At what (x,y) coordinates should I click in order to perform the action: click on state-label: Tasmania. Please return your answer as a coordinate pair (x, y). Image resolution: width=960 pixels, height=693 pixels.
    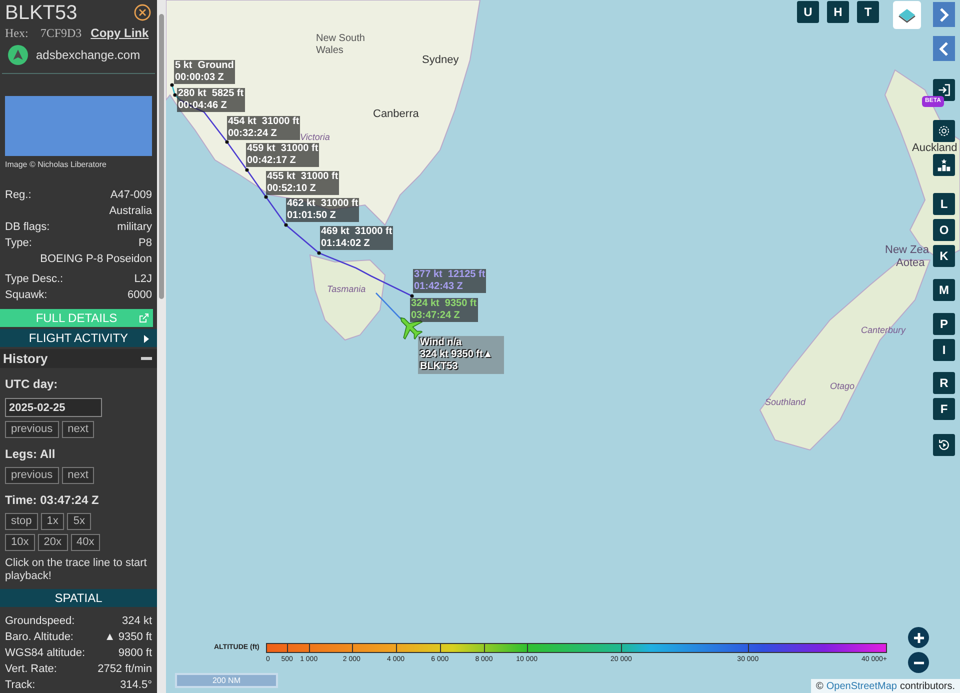
    Looking at the image, I should click on (346, 289).